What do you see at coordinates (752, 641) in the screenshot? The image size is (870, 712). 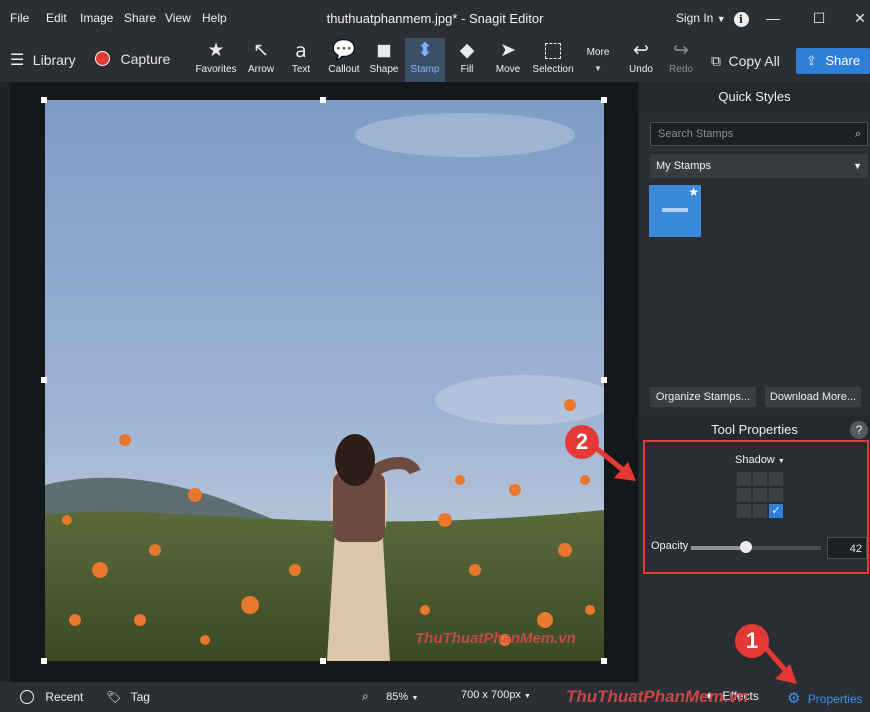 I see `annotation-badge-1: 1` at bounding box center [752, 641].